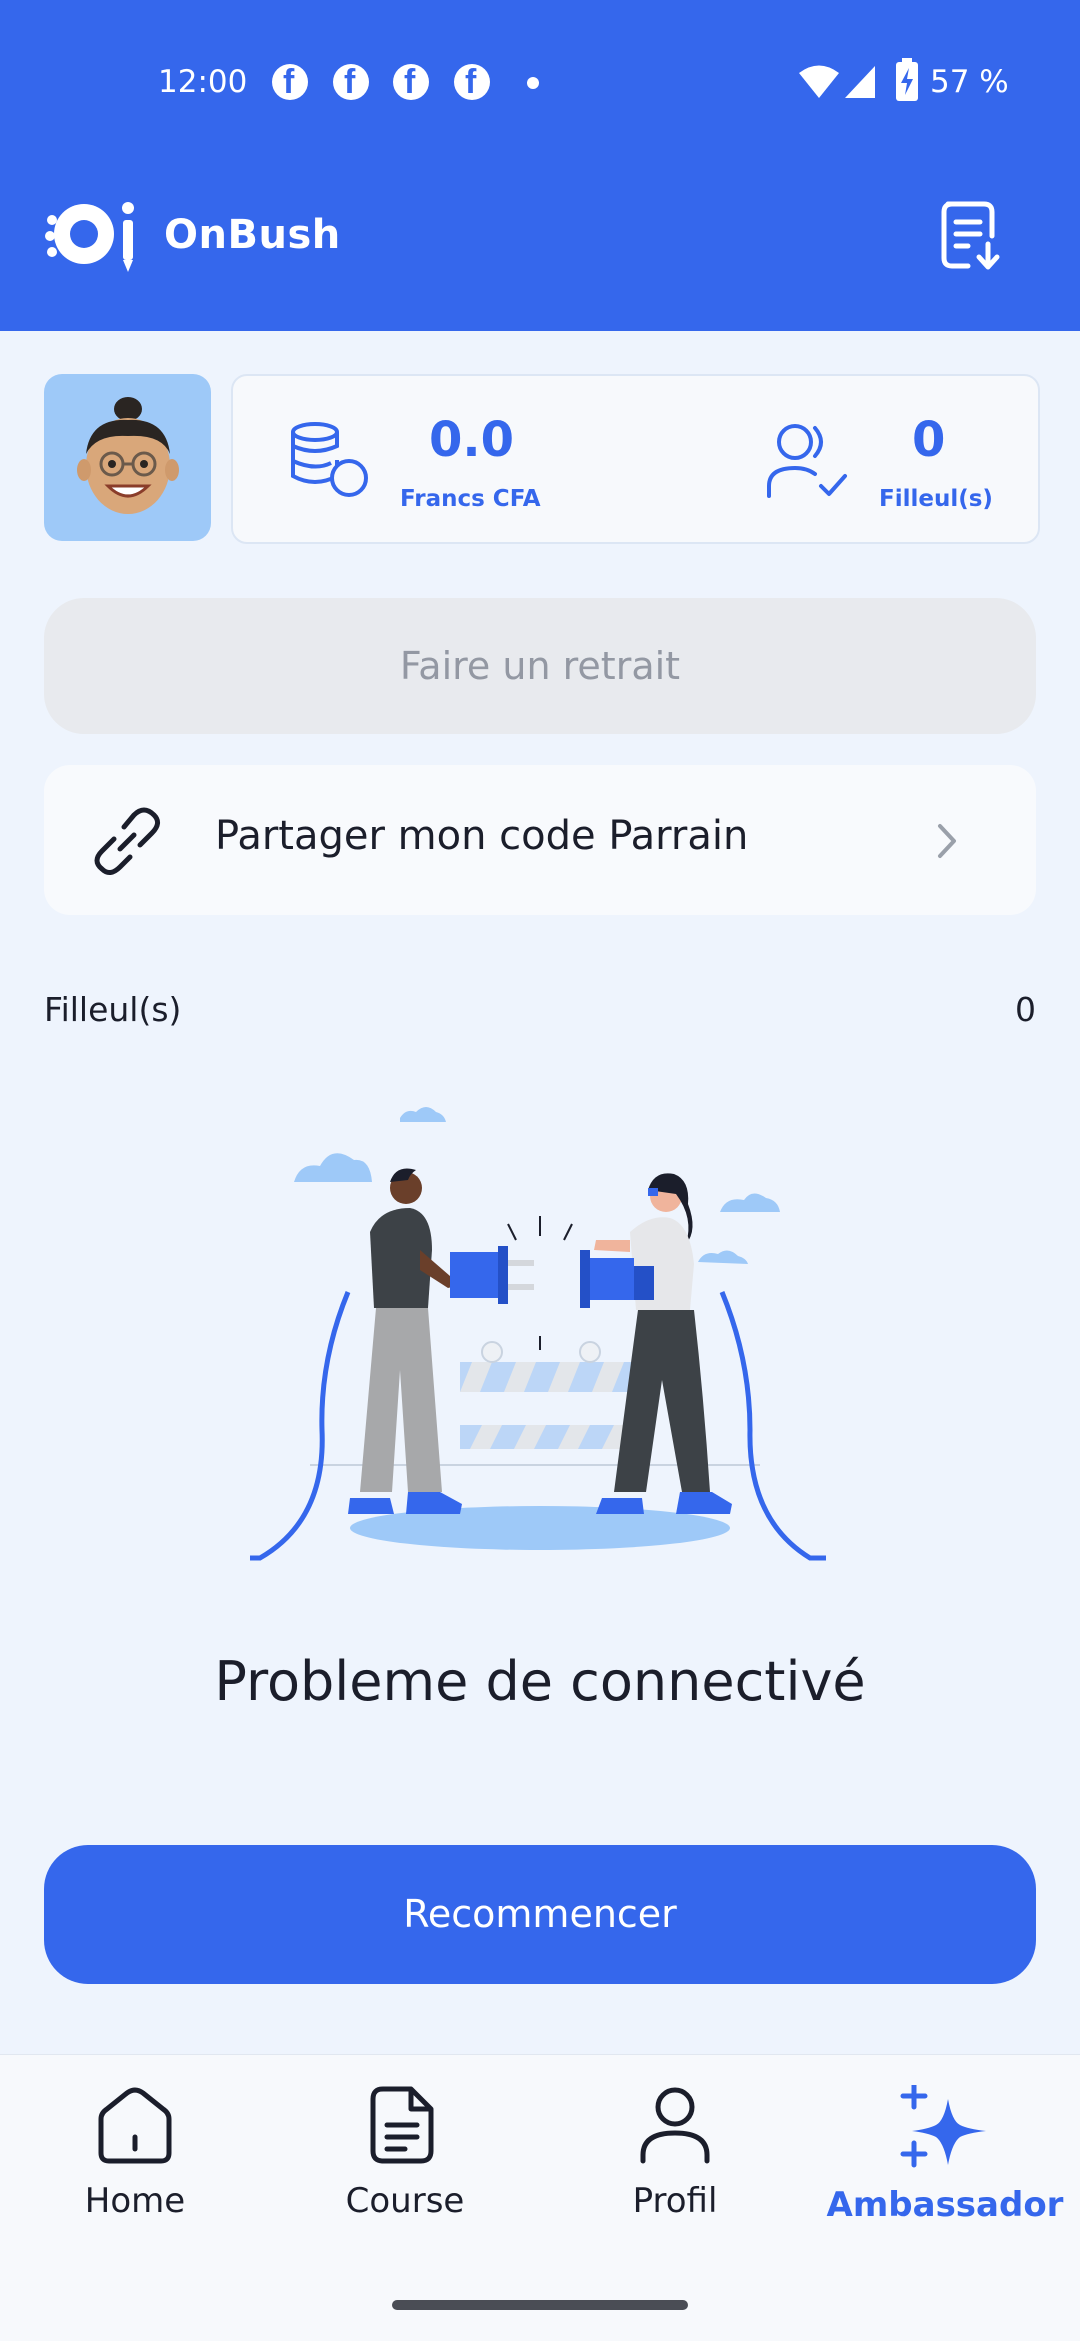 The width and height of the screenshot is (1080, 2341). I want to click on battery-charging-icon, so click(907, 79).